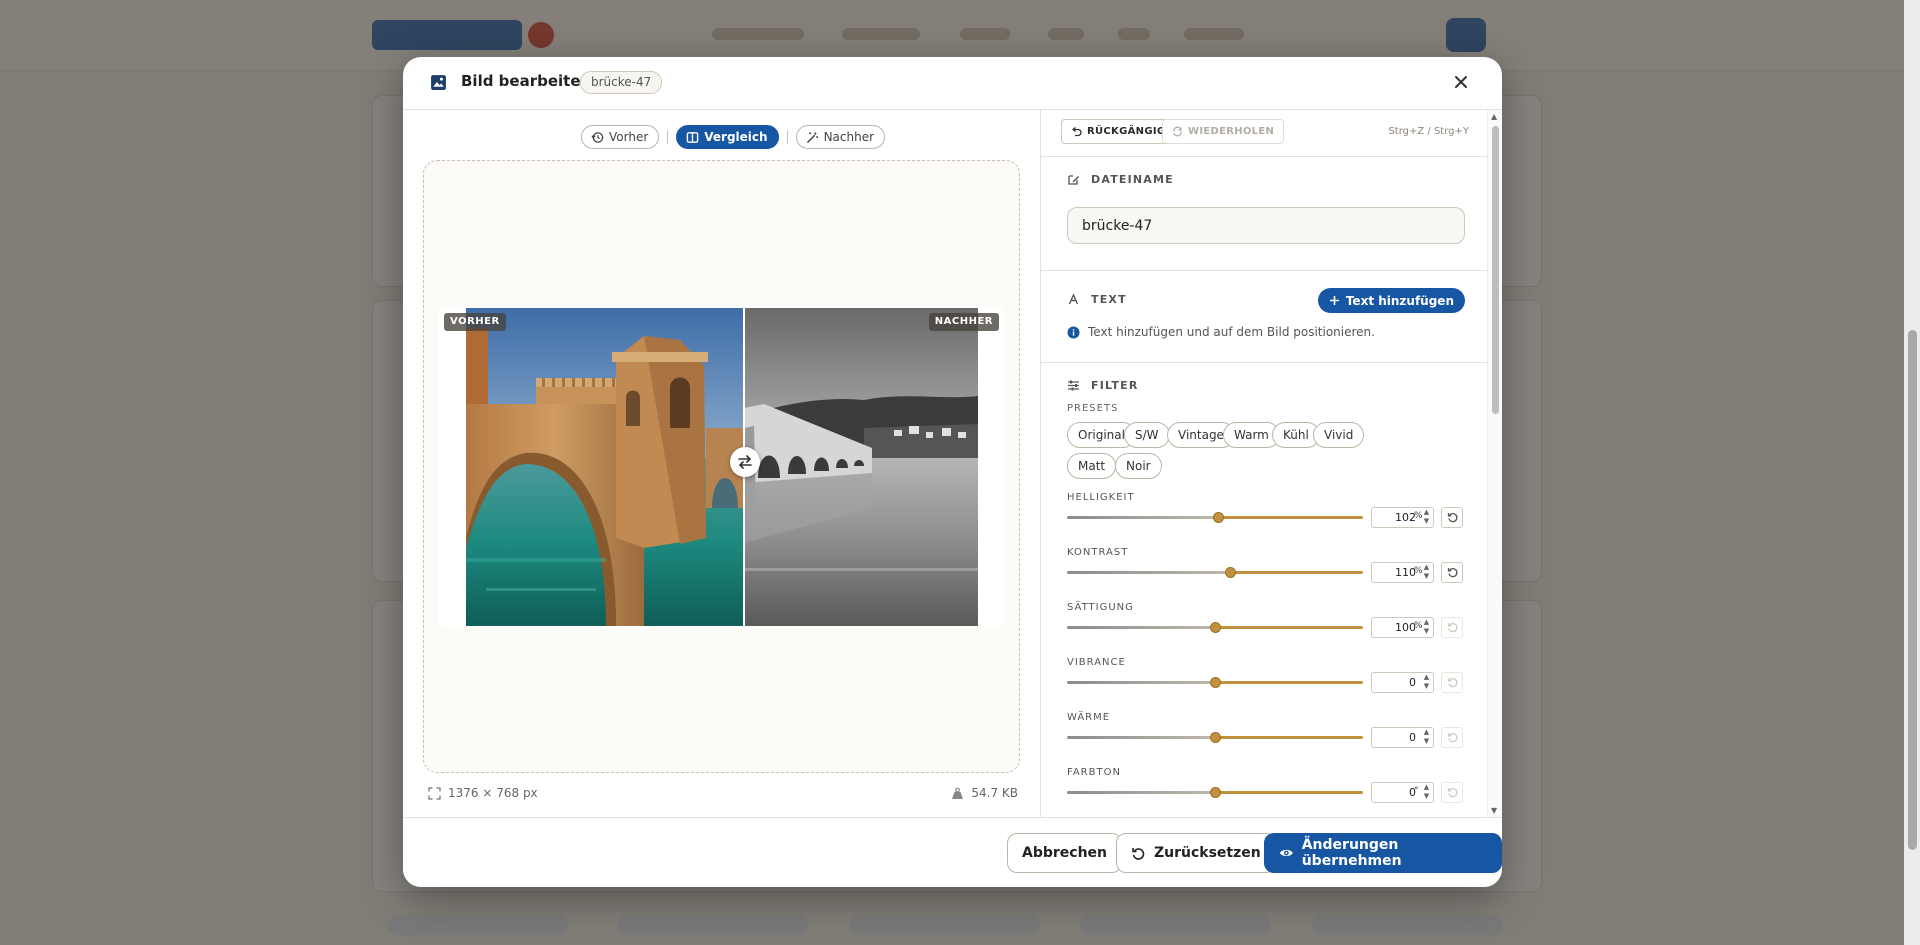  I want to click on shortcut-hint: Strg+Z / Strg+Y, so click(1428, 131).